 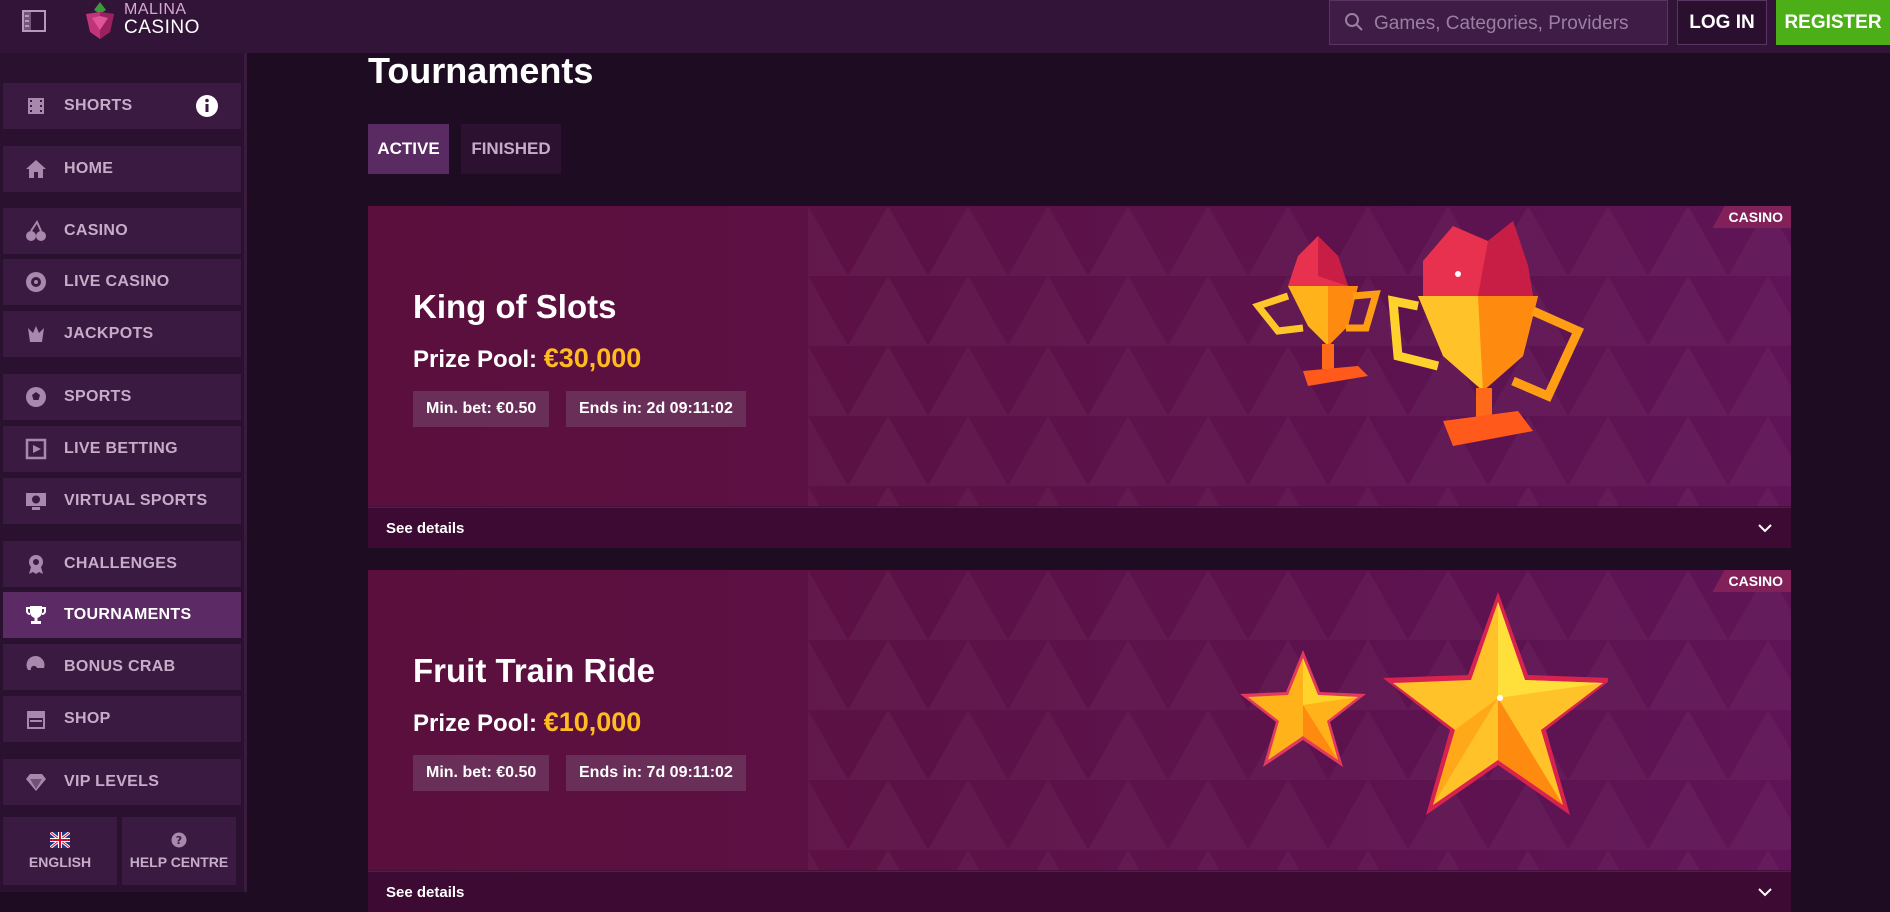 I want to click on sidebar-toggle-icon, so click(x=34, y=21).